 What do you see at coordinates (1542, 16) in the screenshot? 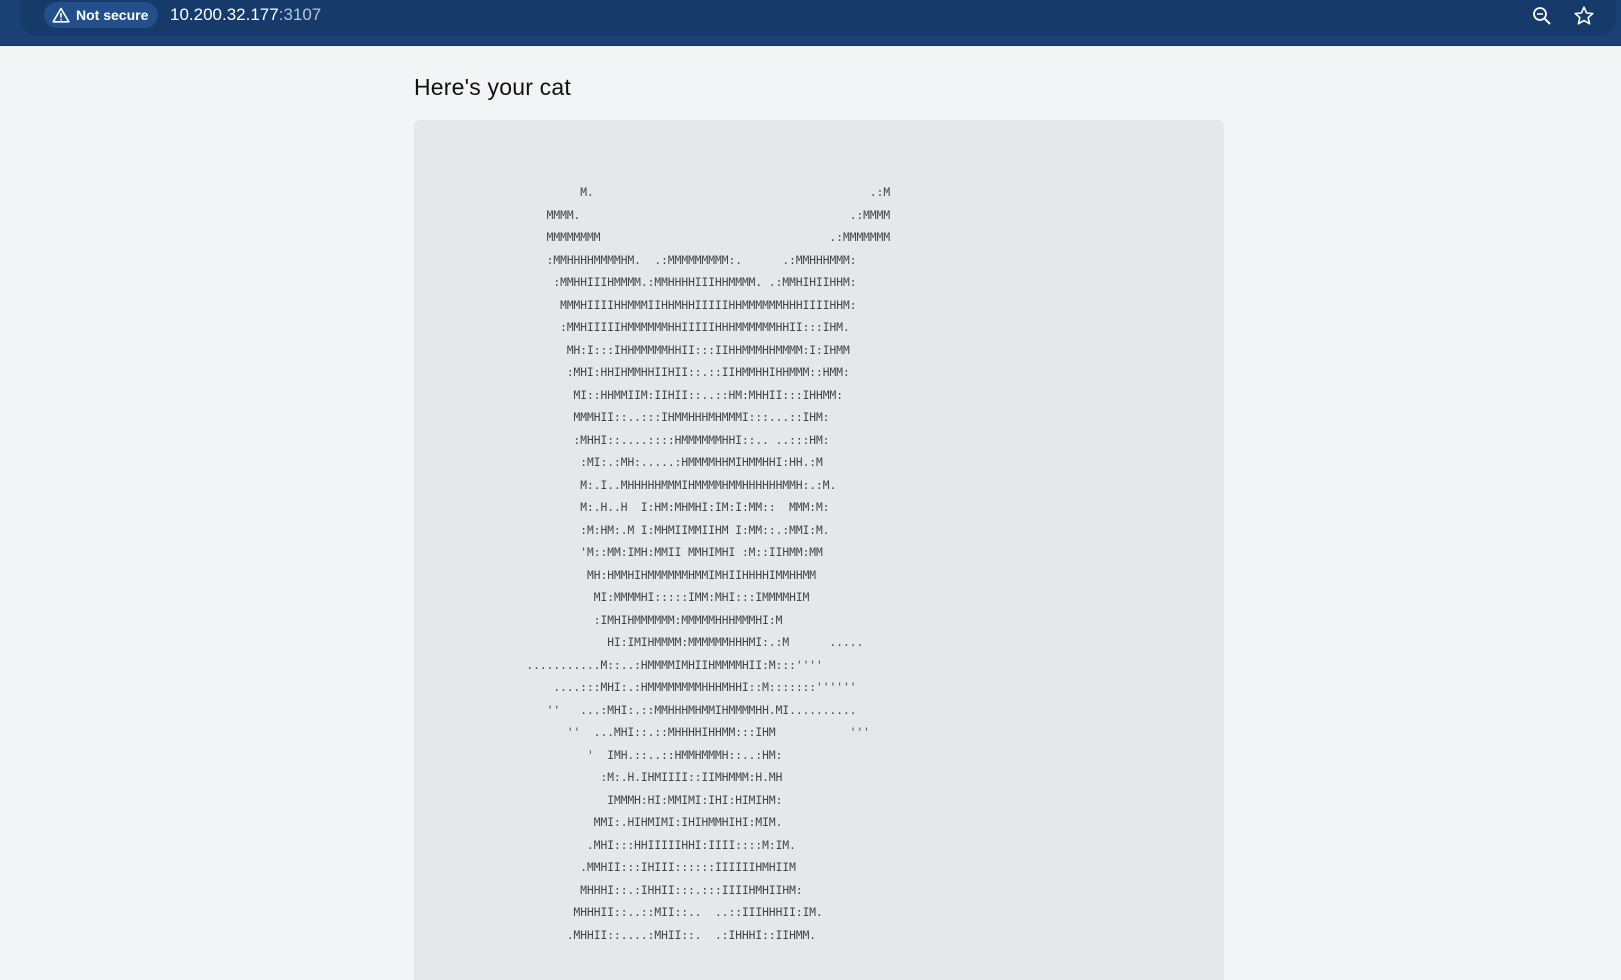
I see `zoom-icon` at bounding box center [1542, 16].